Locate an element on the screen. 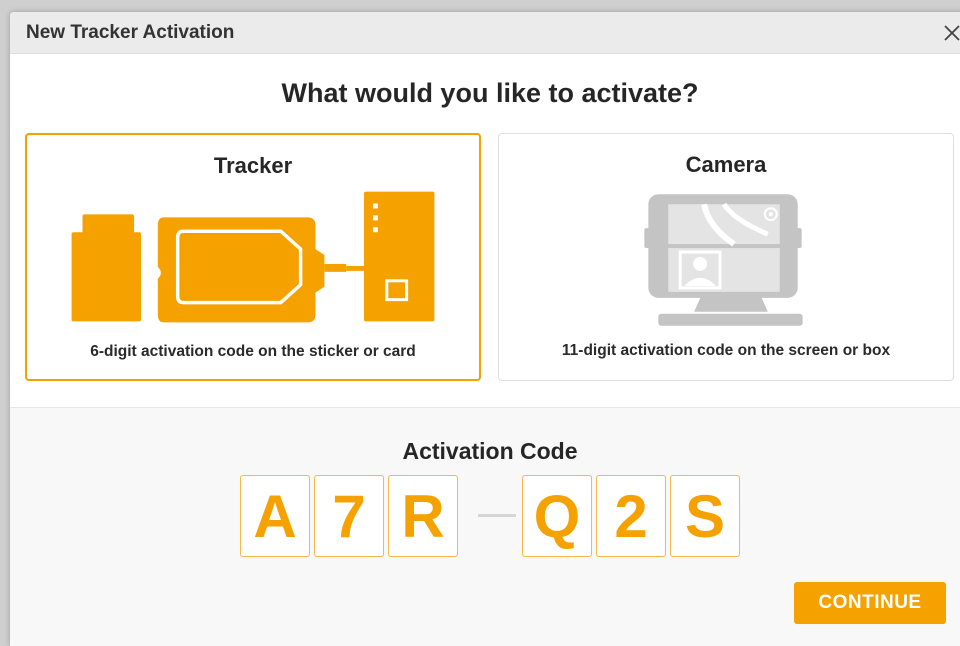 Image resolution: width=960 pixels, height=646 pixels. code-digit-3: R is located at coordinates (423, 516).